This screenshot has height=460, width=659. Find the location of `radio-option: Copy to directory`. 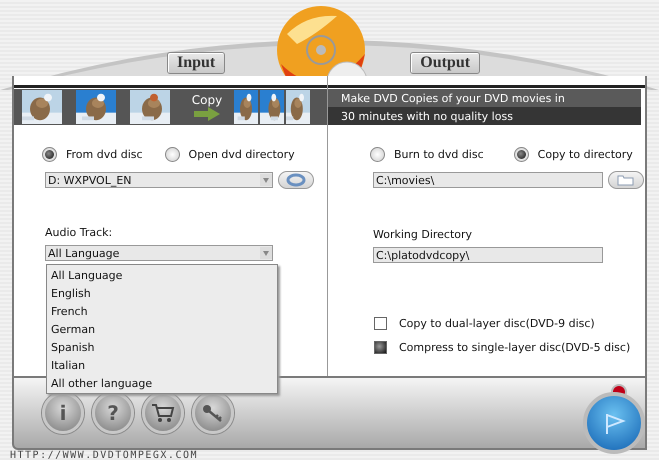

radio-option: Copy to directory is located at coordinates (573, 154).